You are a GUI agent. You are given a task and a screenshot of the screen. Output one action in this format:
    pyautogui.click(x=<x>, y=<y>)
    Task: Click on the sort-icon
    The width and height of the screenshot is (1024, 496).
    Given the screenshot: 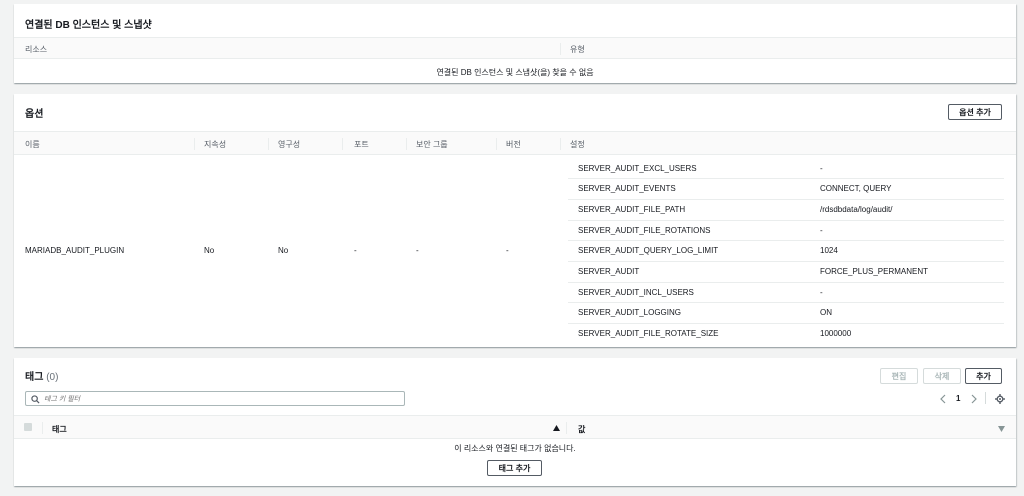 What is the action you would take?
    pyautogui.click(x=1001, y=429)
    